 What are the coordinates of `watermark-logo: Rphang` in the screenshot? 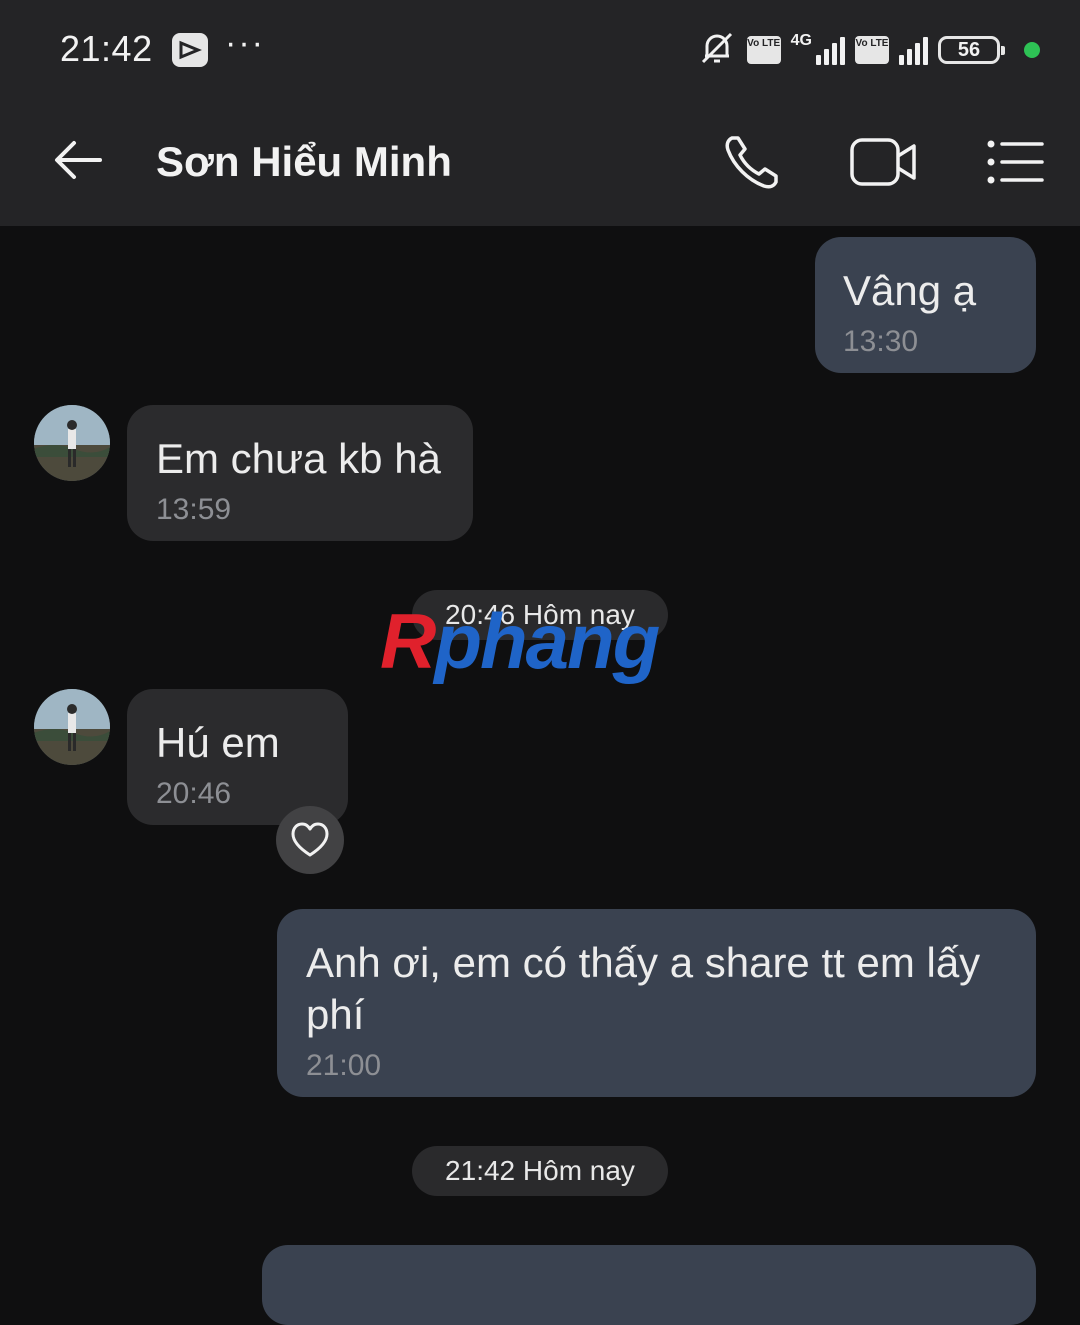 It's located at (520, 641).